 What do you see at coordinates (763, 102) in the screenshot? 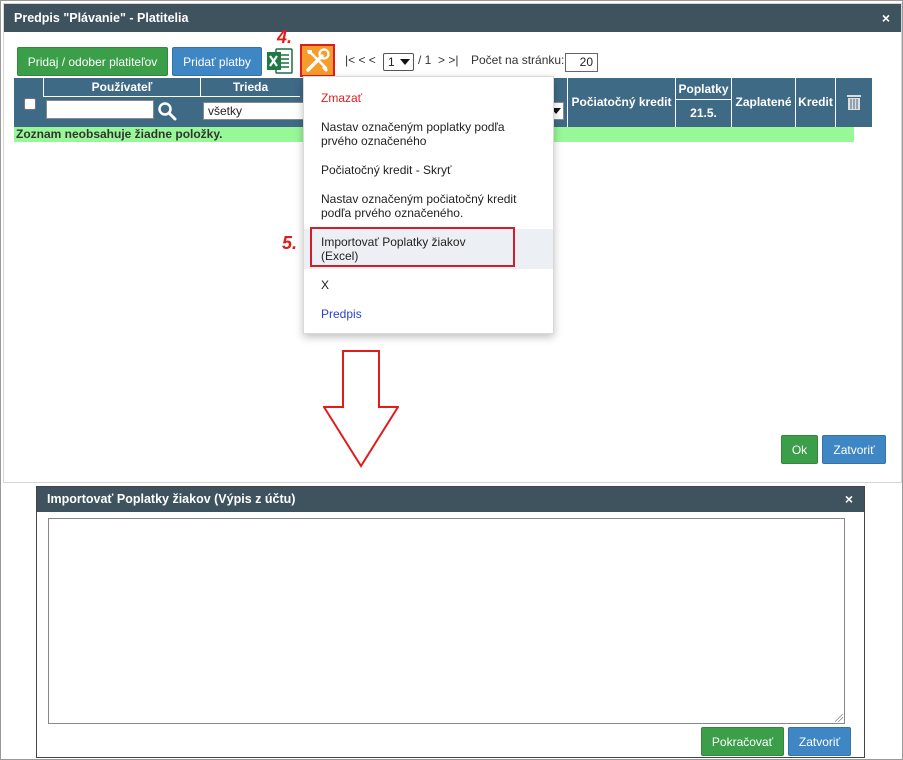
I see `col-paid: Zaplatené` at bounding box center [763, 102].